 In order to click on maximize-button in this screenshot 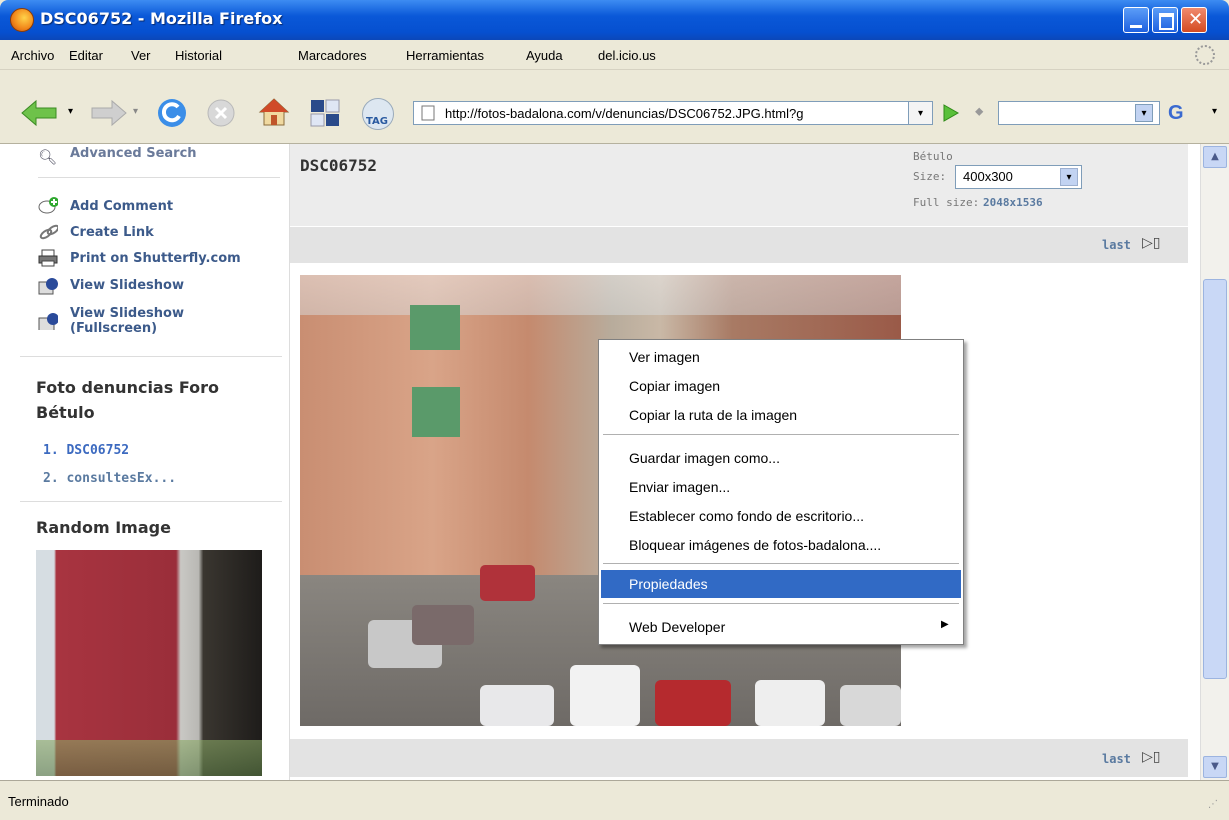, I will do `click(1165, 20)`.